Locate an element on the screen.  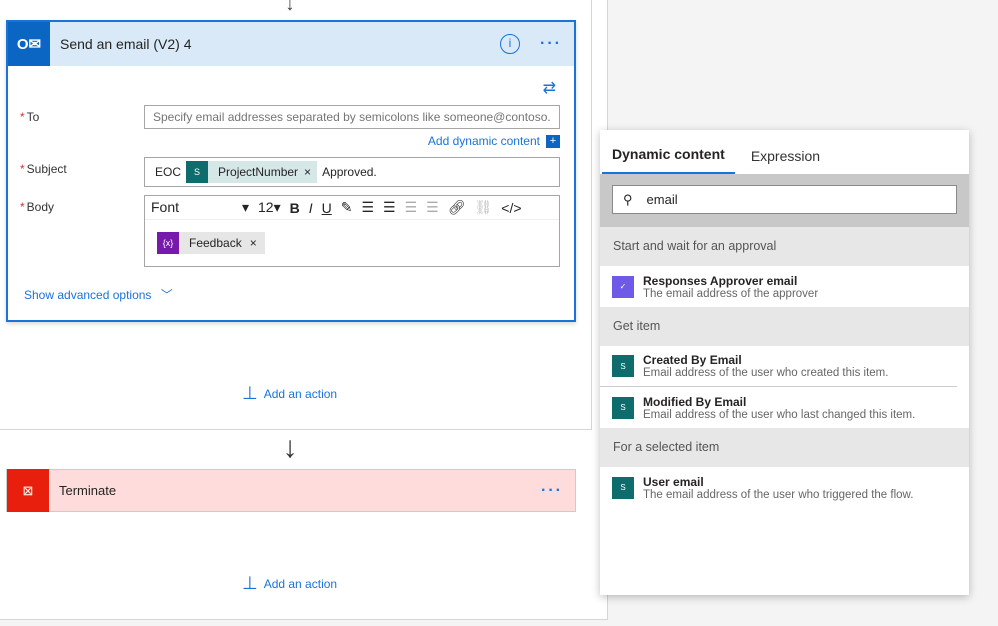
link-icon: 🔗︎ is located at coordinates (457, 207).